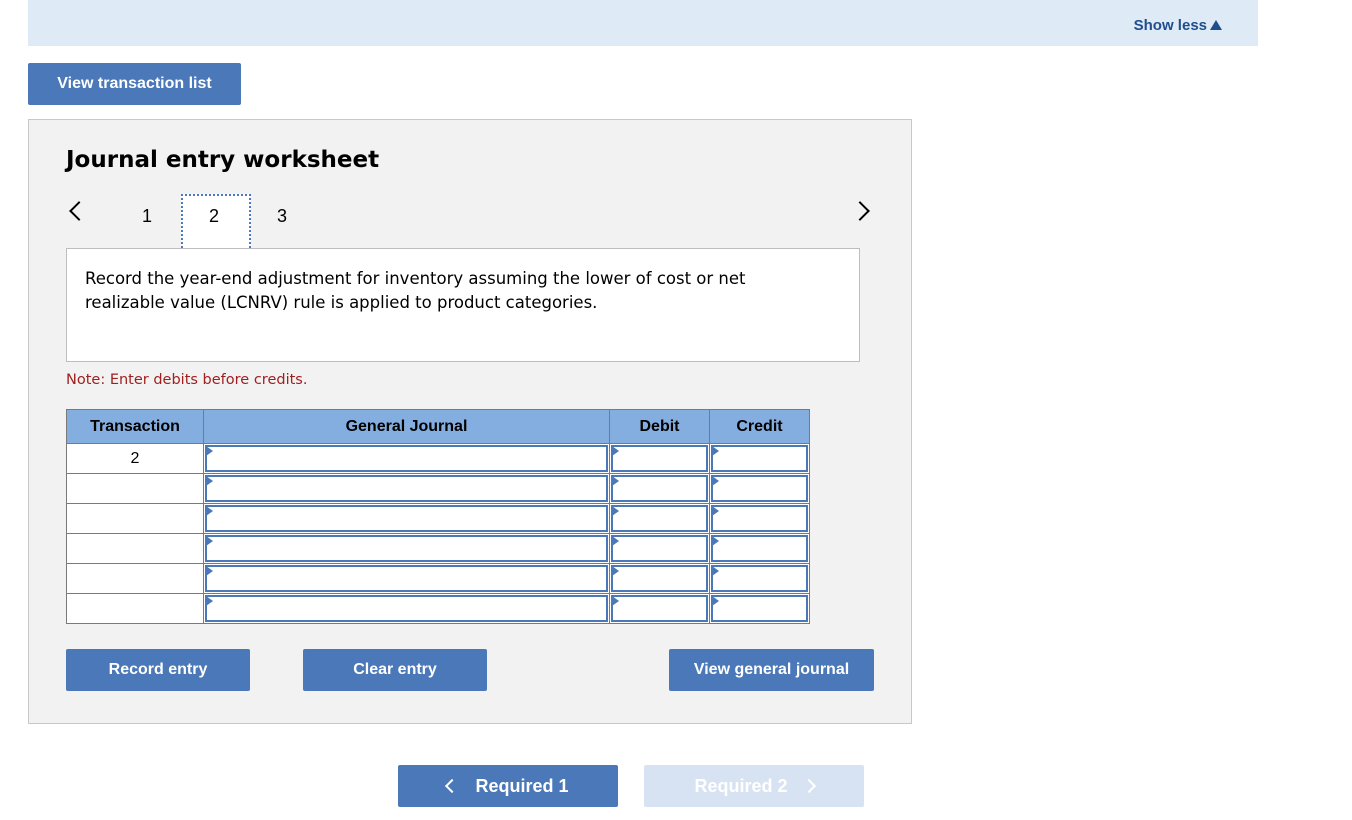 The height and width of the screenshot is (820, 1352). Describe the element at coordinates (860, 211) in the screenshot. I see `next-page-icon` at that location.